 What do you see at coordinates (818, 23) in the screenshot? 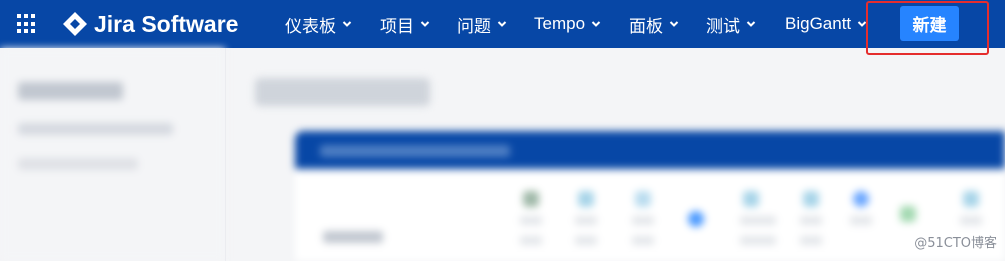
I see `nav-item-label: BigGantt` at bounding box center [818, 23].